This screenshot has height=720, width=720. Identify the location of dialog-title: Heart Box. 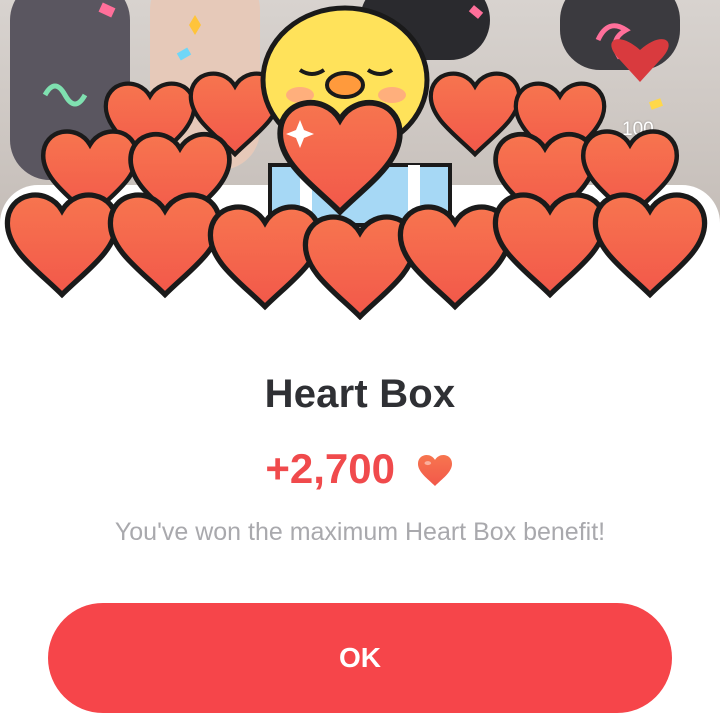
(360, 394).